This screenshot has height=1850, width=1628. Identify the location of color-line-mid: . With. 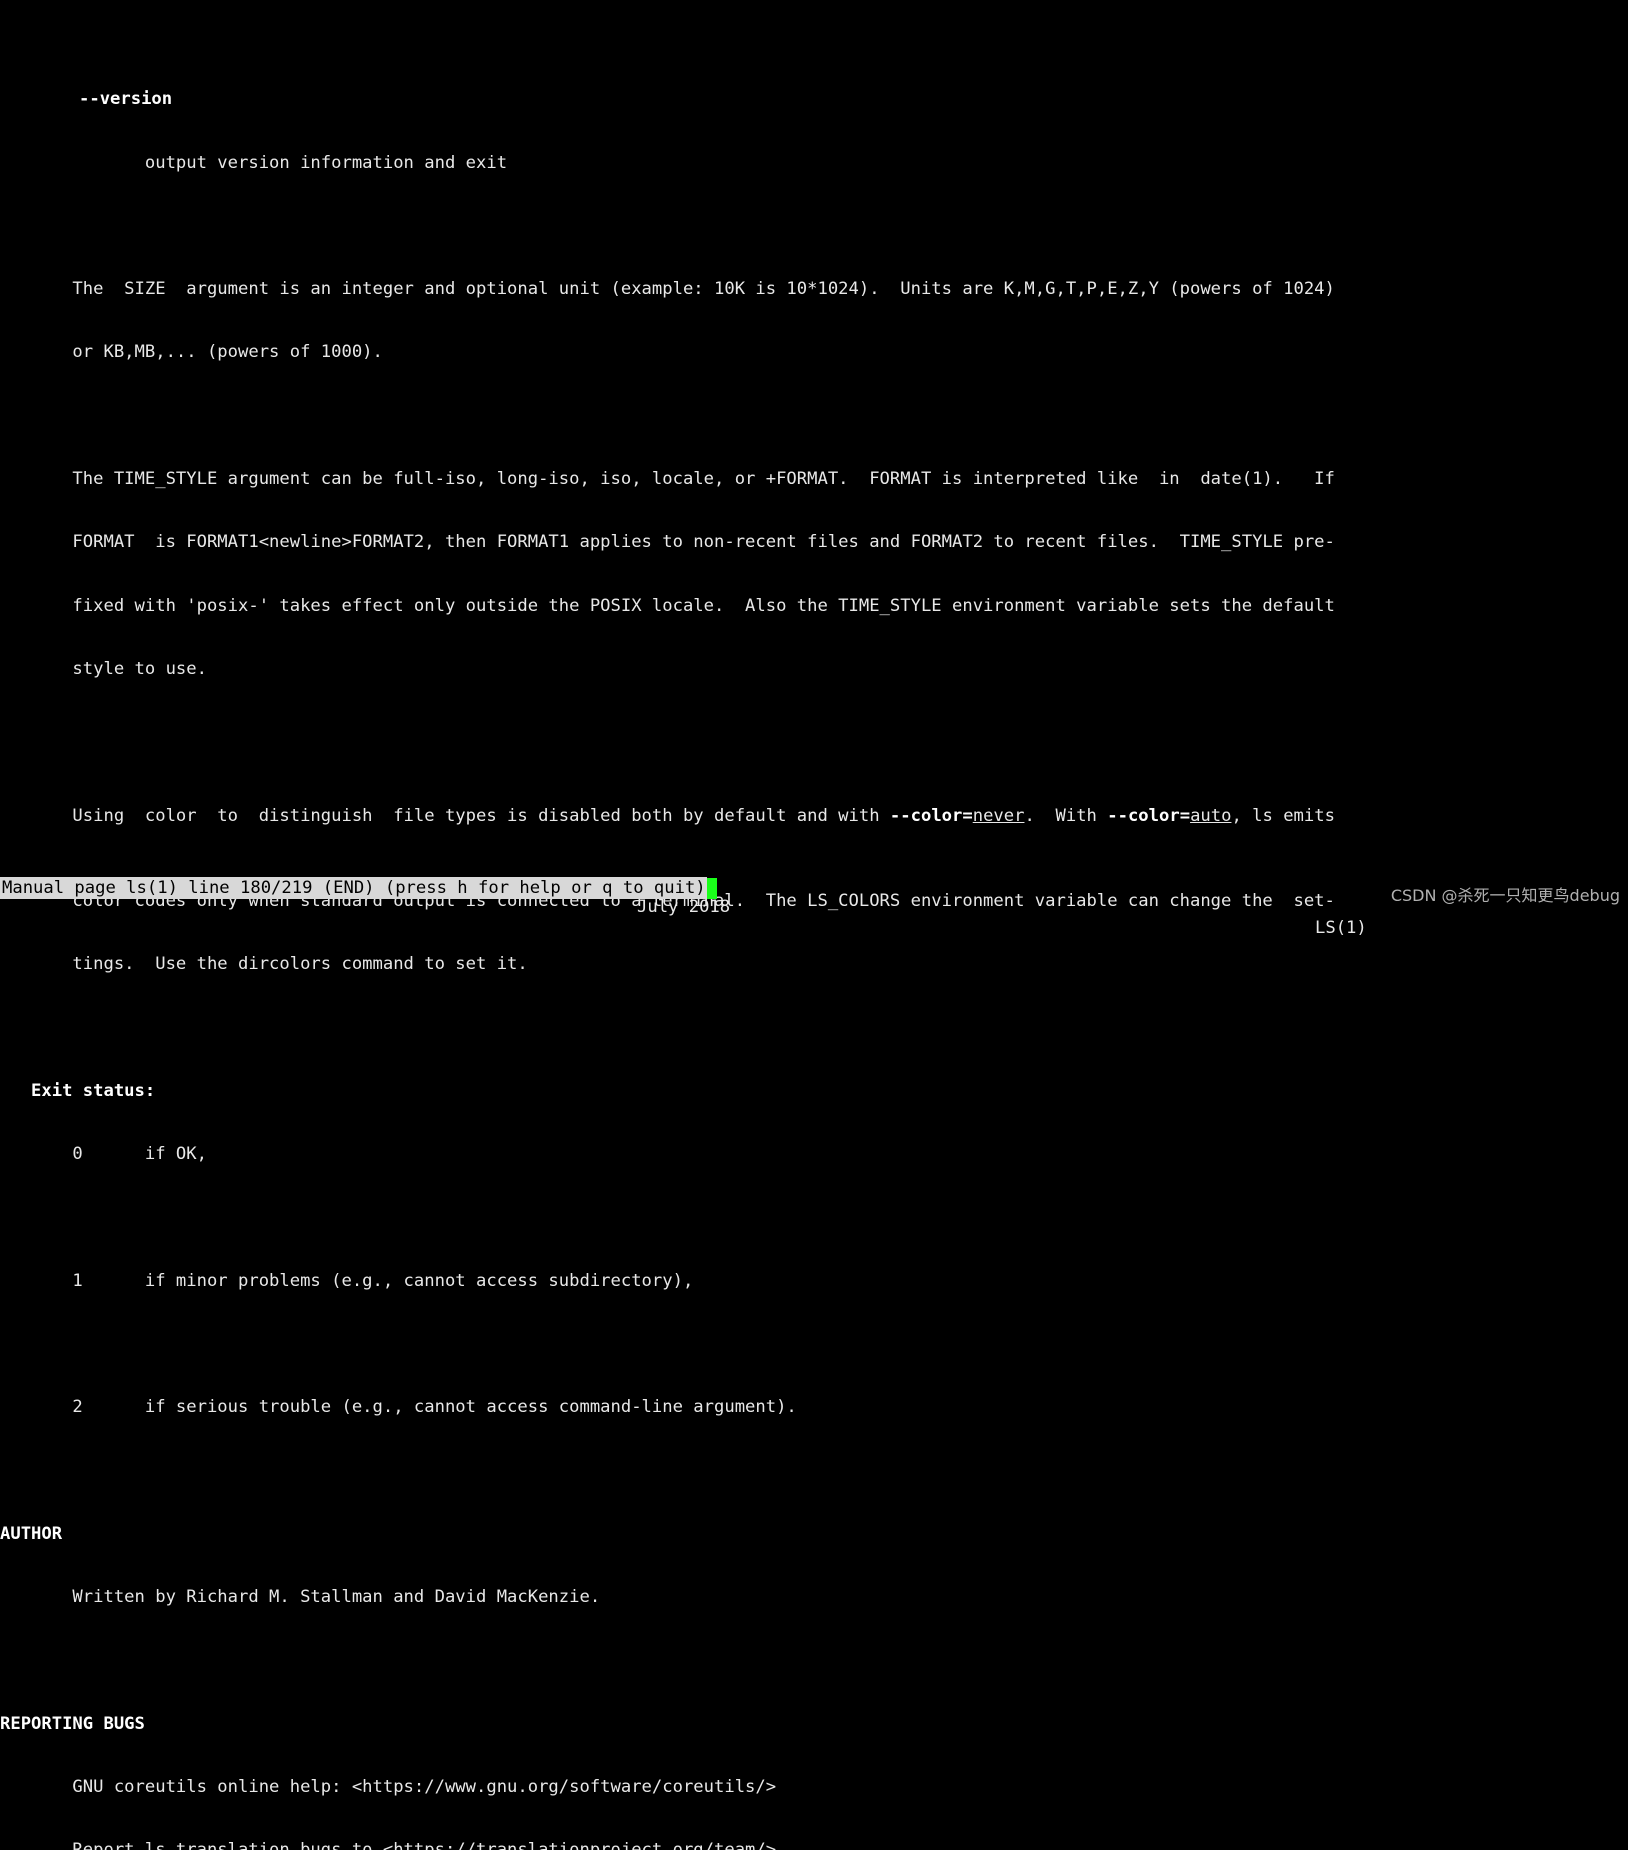
(1066, 816).